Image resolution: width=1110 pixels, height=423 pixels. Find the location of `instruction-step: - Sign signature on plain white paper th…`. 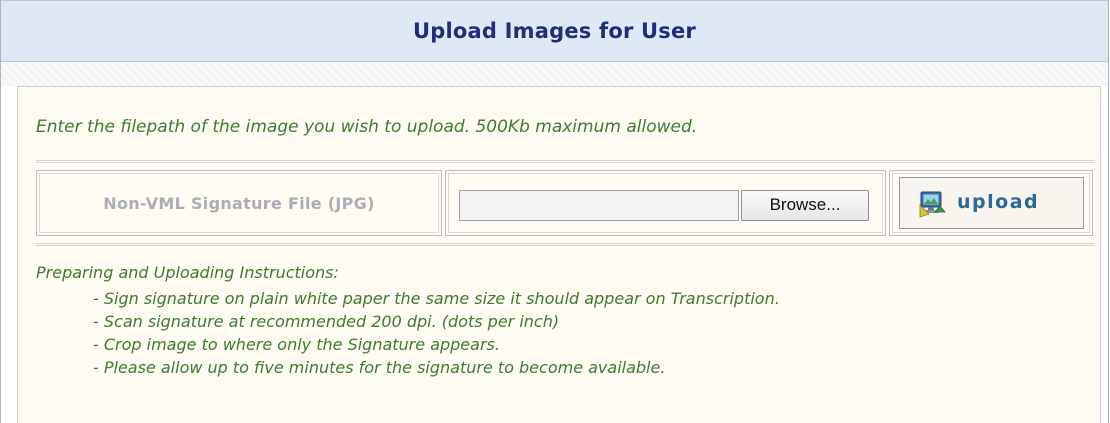

instruction-step: - Sign signature on plain white paper th… is located at coordinates (436, 298).